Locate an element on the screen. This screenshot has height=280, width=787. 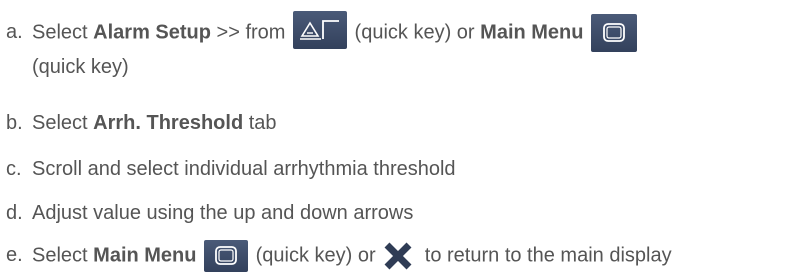
step-marker: b. is located at coordinates (14, 123).